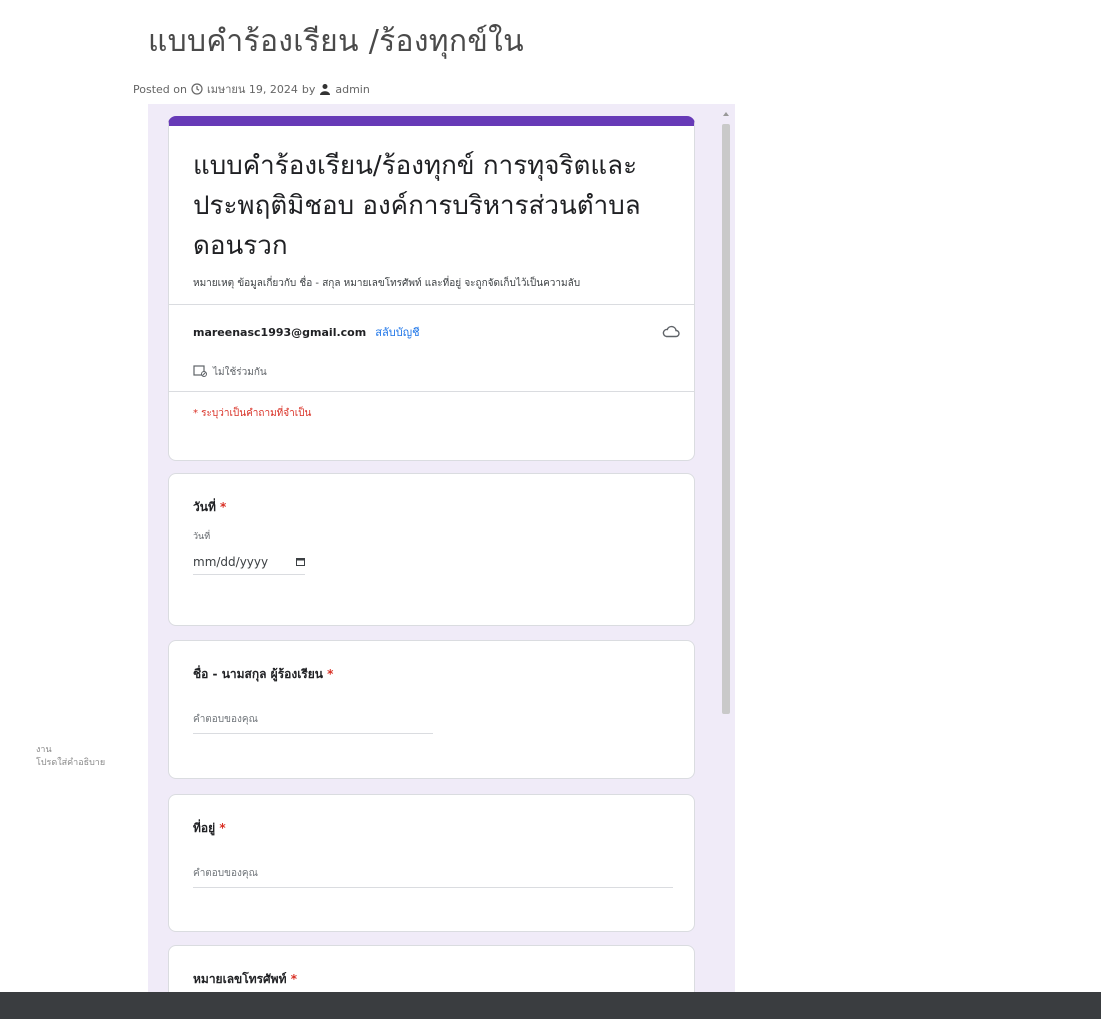 The image size is (1101, 1019). I want to click on required-note: * ระบุว่าเป็นคำถามที่จำเป็น, so click(252, 413).